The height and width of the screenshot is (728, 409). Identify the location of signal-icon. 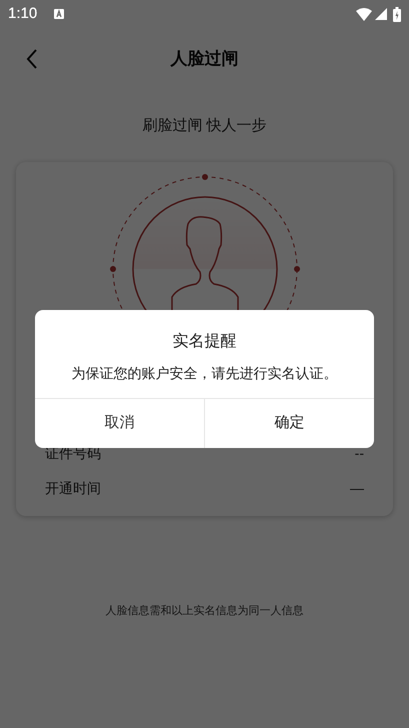
(381, 14).